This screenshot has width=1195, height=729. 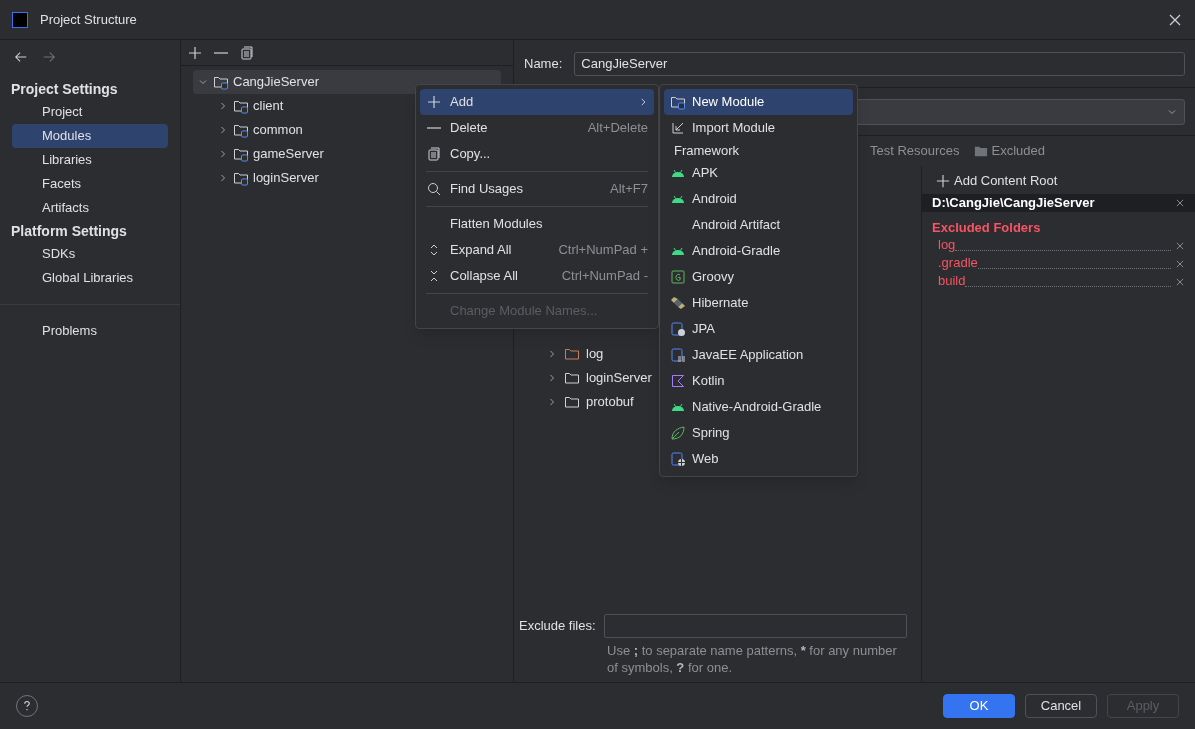 What do you see at coordinates (914, 151) in the screenshot?
I see `source-tab: Test Resources` at bounding box center [914, 151].